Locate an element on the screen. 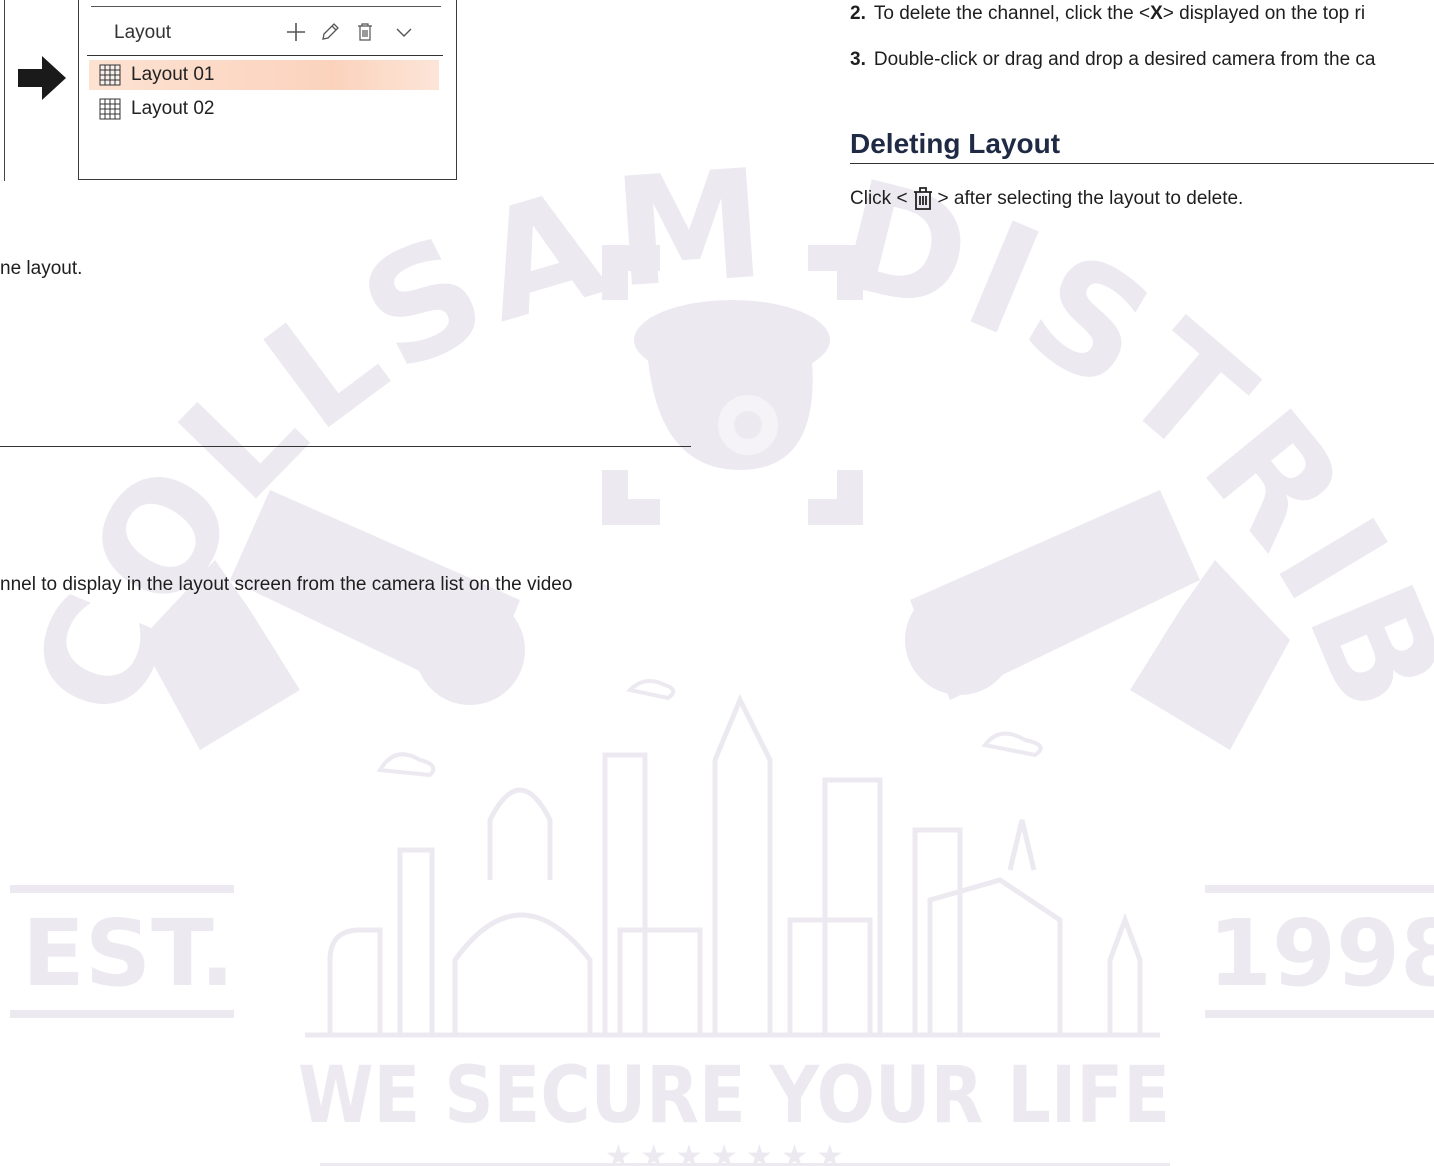  layout-panel-header: Layout is located at coordinates (266, 35).